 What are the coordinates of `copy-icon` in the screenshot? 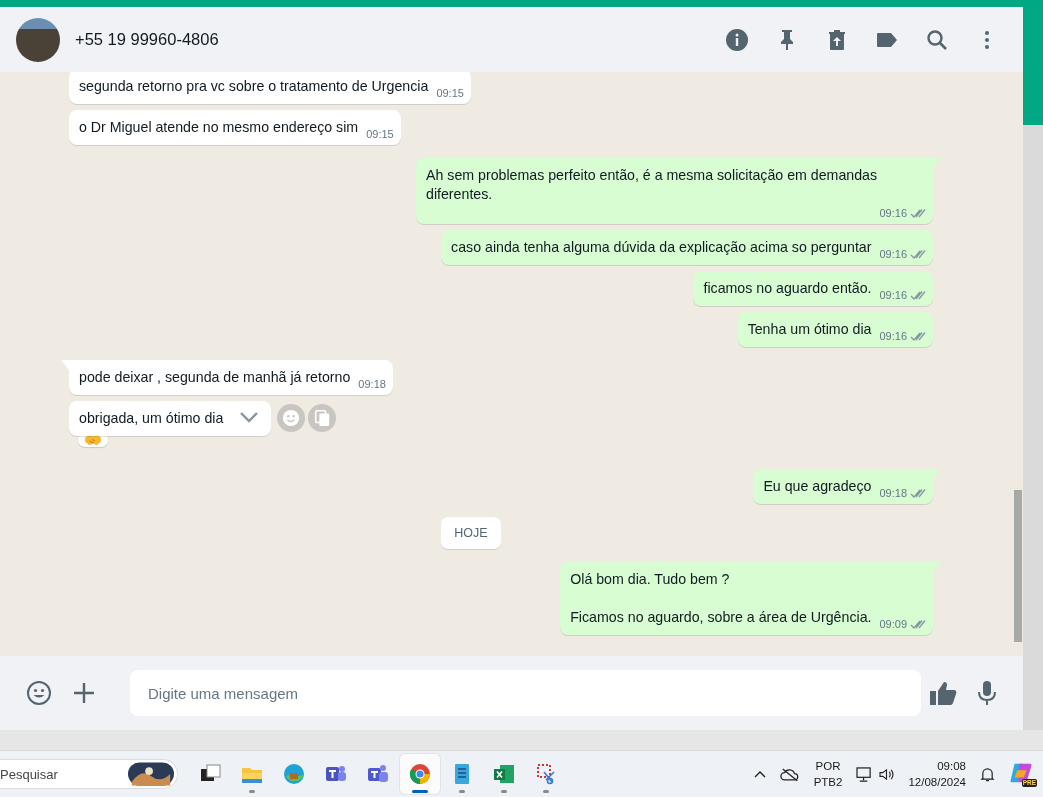 It's located at (322, 418).